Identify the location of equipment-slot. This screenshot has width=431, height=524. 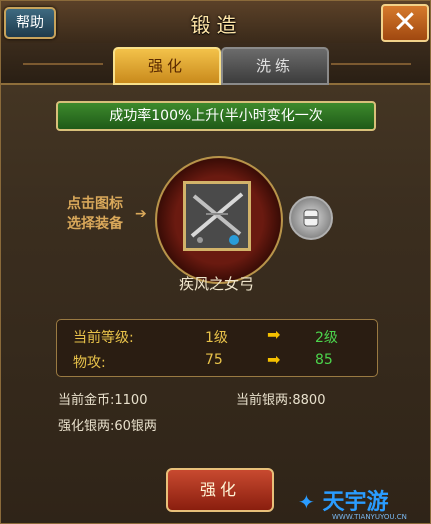
(217, 216).